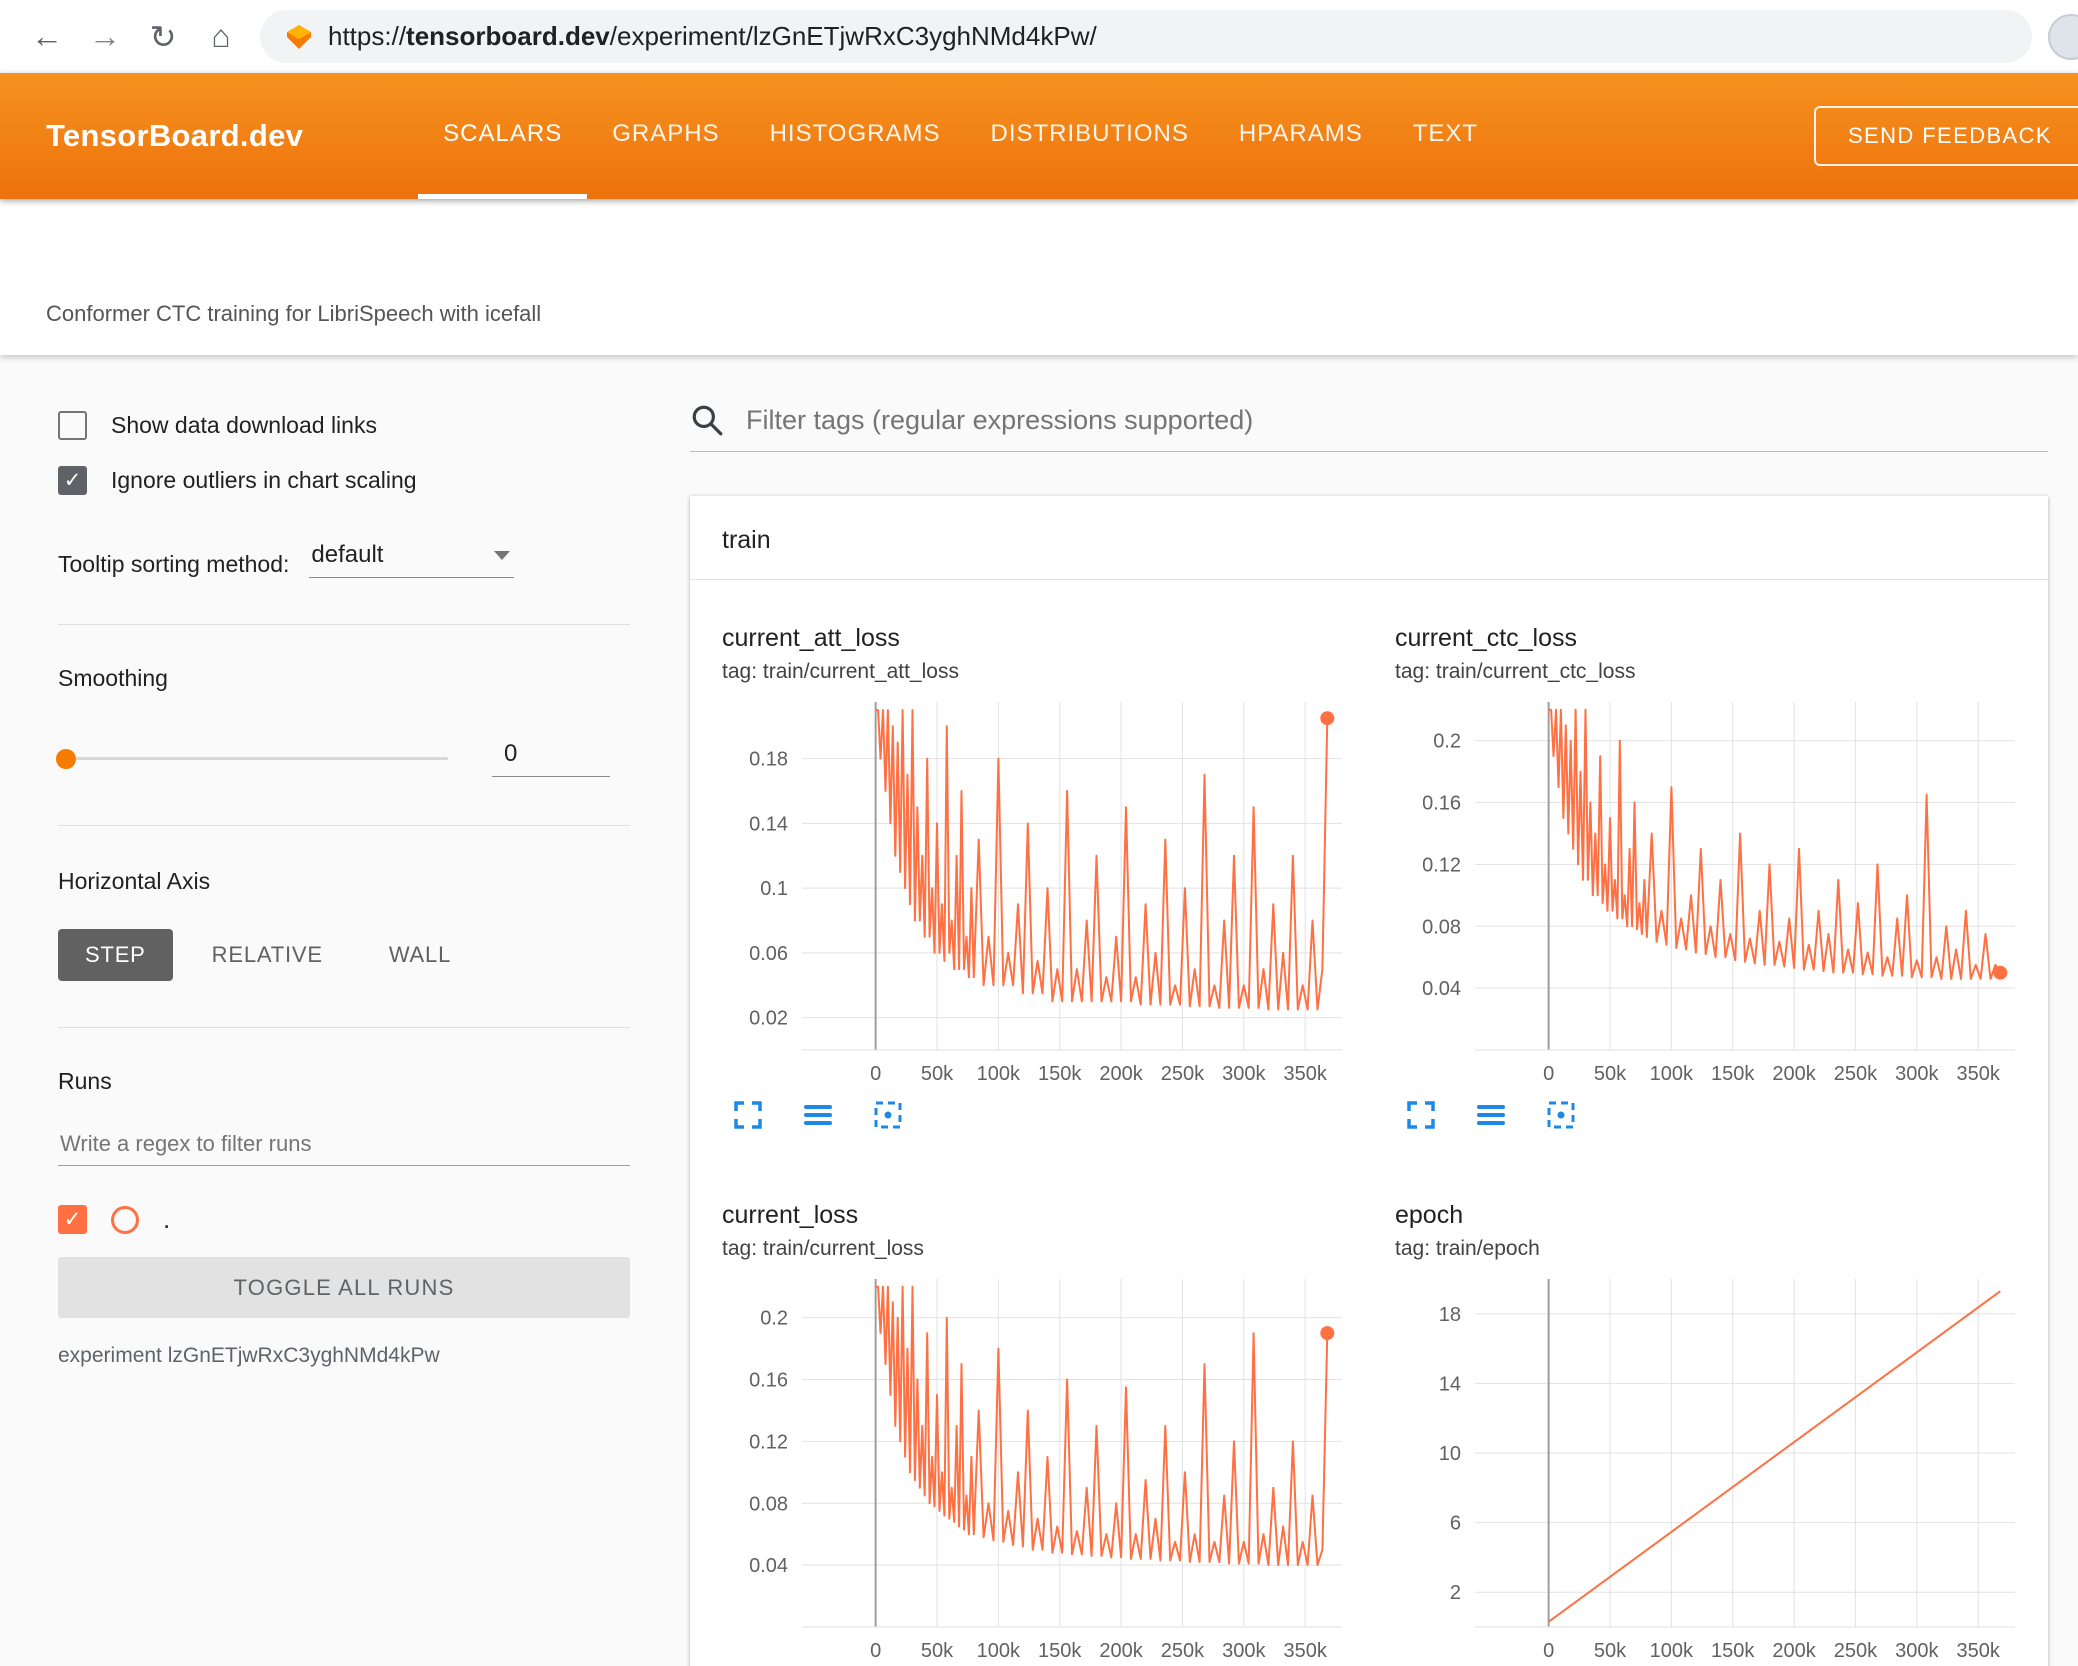 The height and width of the screenshot is (1666, 2078). What do you see at coordinates (1711, 1466) in the screenshot?
I see `chart-canvas: 2 6 10 14 18 0 50k 100k 150k 200k 250k 300k 350k` at bounding box center [1711, 1466].